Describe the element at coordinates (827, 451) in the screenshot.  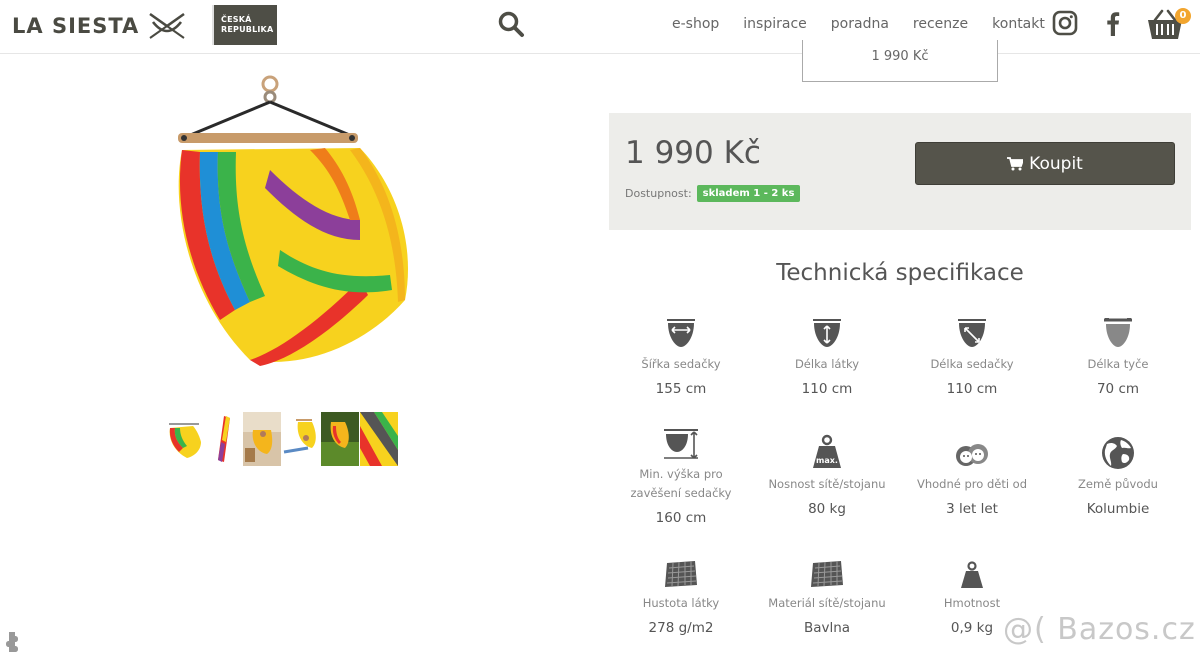
I see `max-load-icon: max.` at that location.